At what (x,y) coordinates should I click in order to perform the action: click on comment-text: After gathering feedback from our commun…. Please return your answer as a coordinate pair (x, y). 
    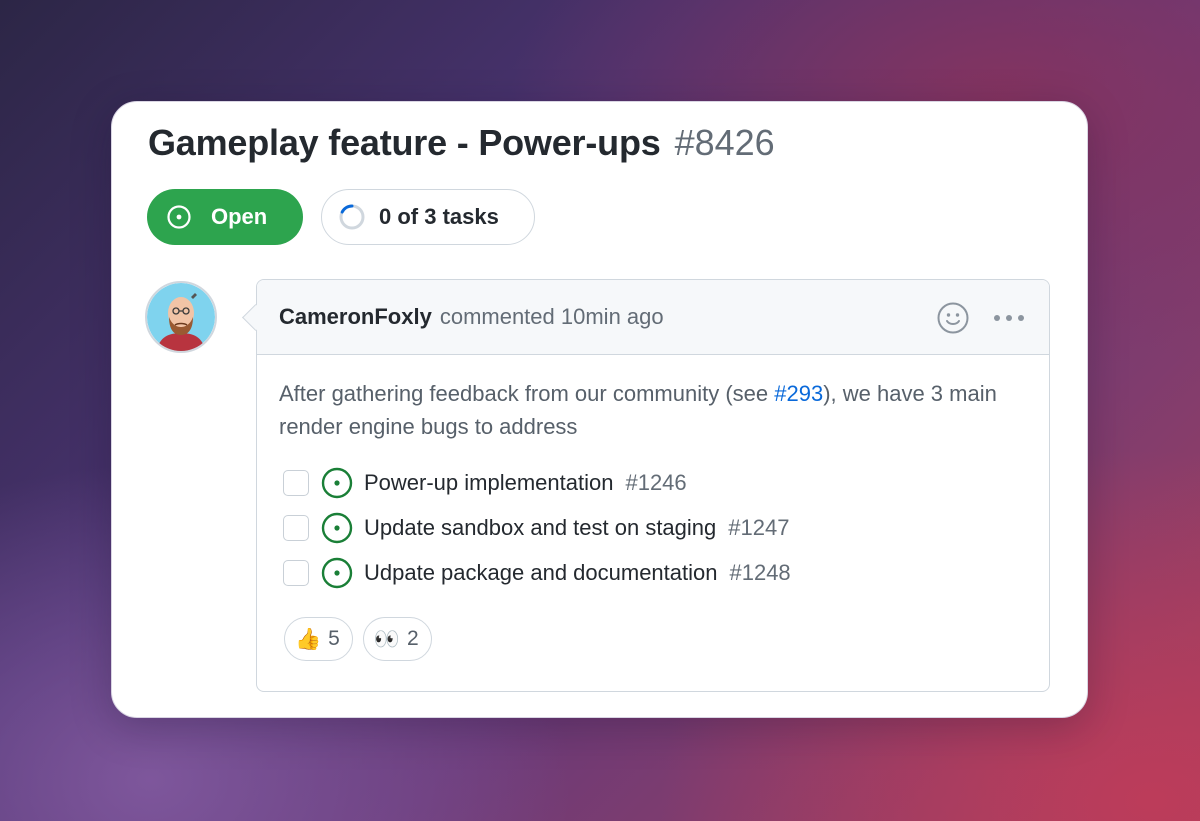
    Looking at the image, I should click on (659, 410).